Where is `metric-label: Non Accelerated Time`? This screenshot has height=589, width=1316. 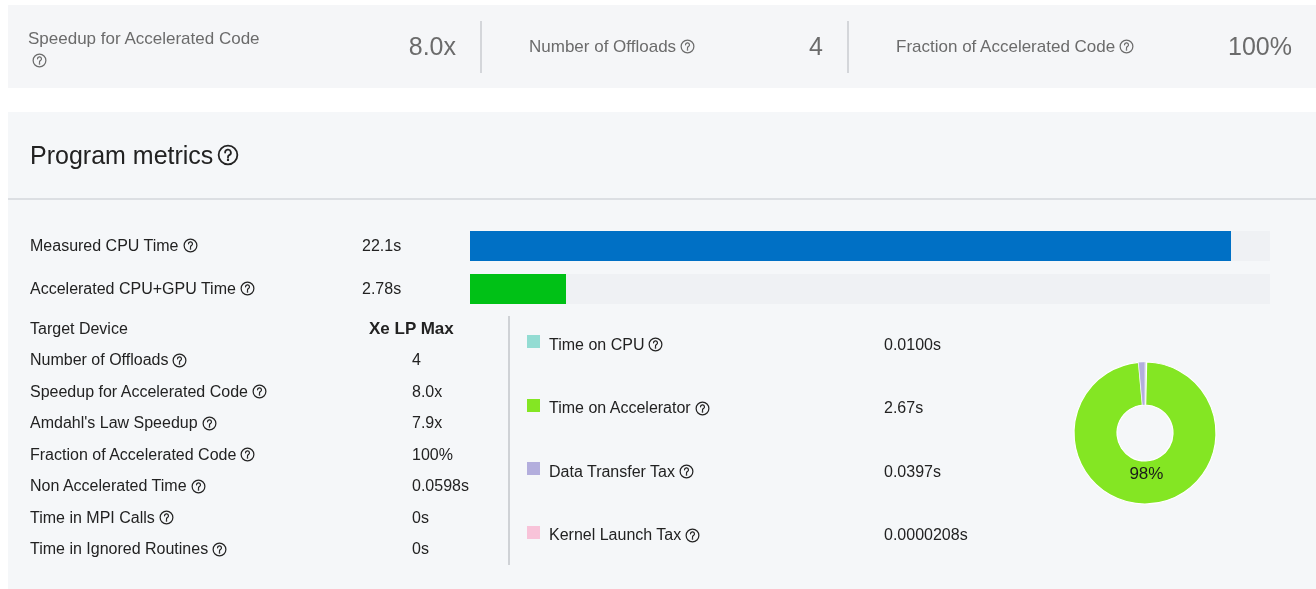
metric-label: Non Accelerated Time is located at coordinates (108, 486).